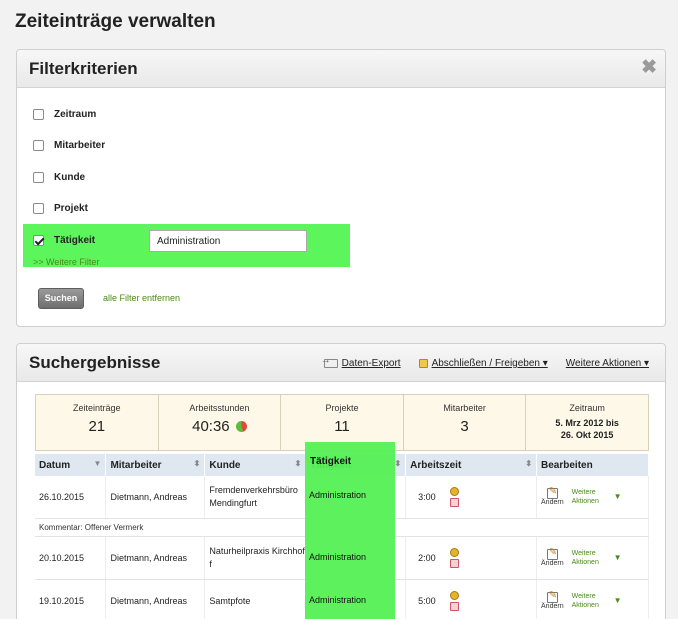 The image size is (678, 619). I want to click on summary-range: Zeitraum 5. Mrz 2012 bis 26. Okt 2015, so click(587, 422).